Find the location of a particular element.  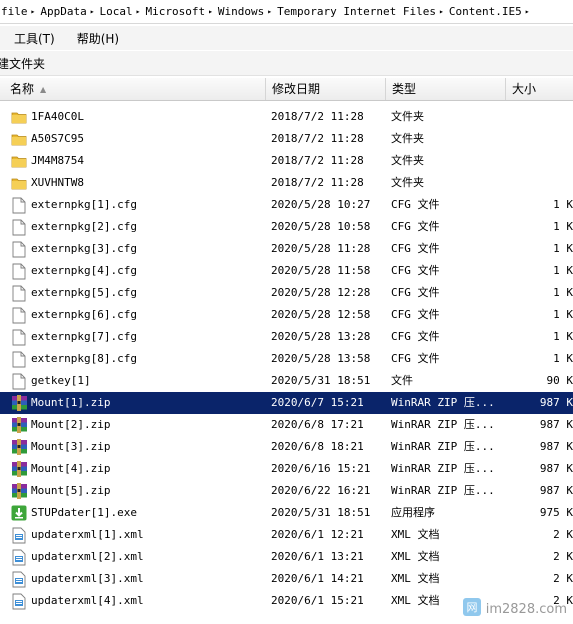

file-name: updaterxml[3].xml is located at coordinates (87, 578).